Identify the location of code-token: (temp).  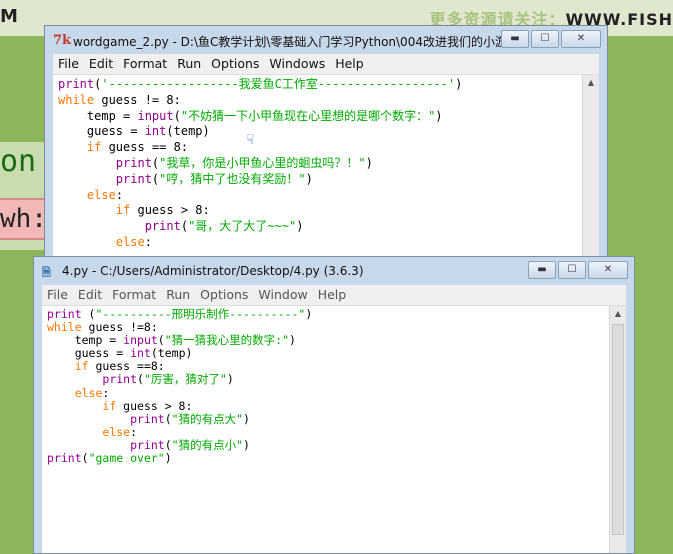
(171, 353).